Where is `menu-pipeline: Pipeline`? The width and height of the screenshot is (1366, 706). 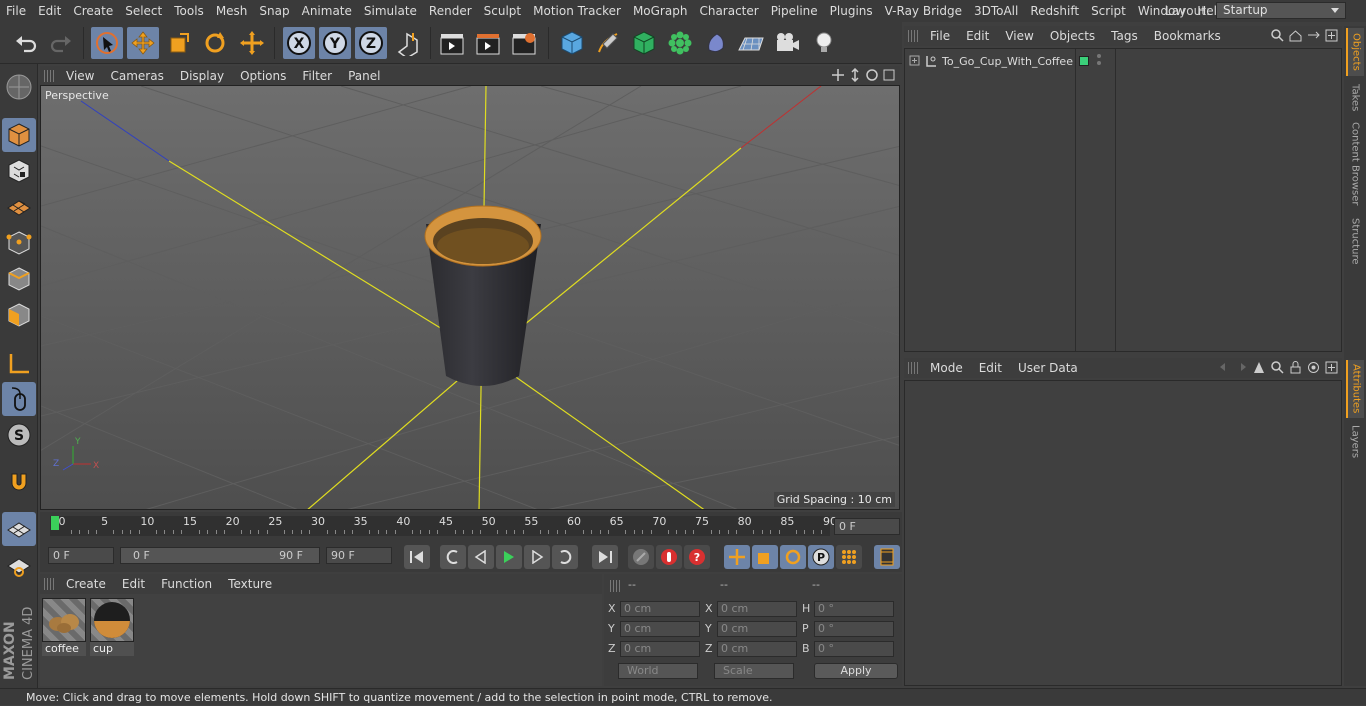 menu-pipeline: Pipeline is located at coordinates (794, 11).